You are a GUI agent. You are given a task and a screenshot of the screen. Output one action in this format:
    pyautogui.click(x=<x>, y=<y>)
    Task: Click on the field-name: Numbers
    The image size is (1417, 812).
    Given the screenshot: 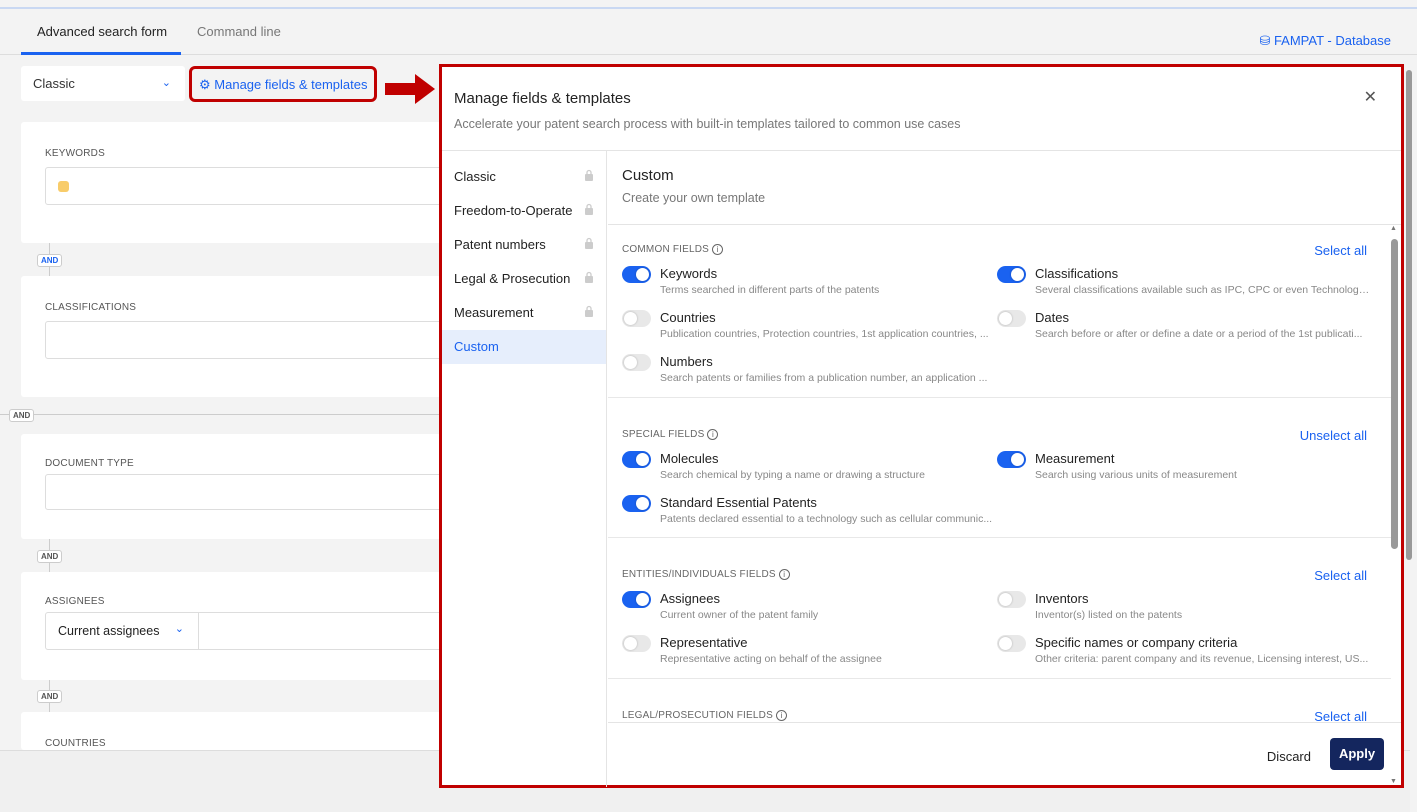 What is the action you would take?
    pyautogui.click(x=686, y=361)
    